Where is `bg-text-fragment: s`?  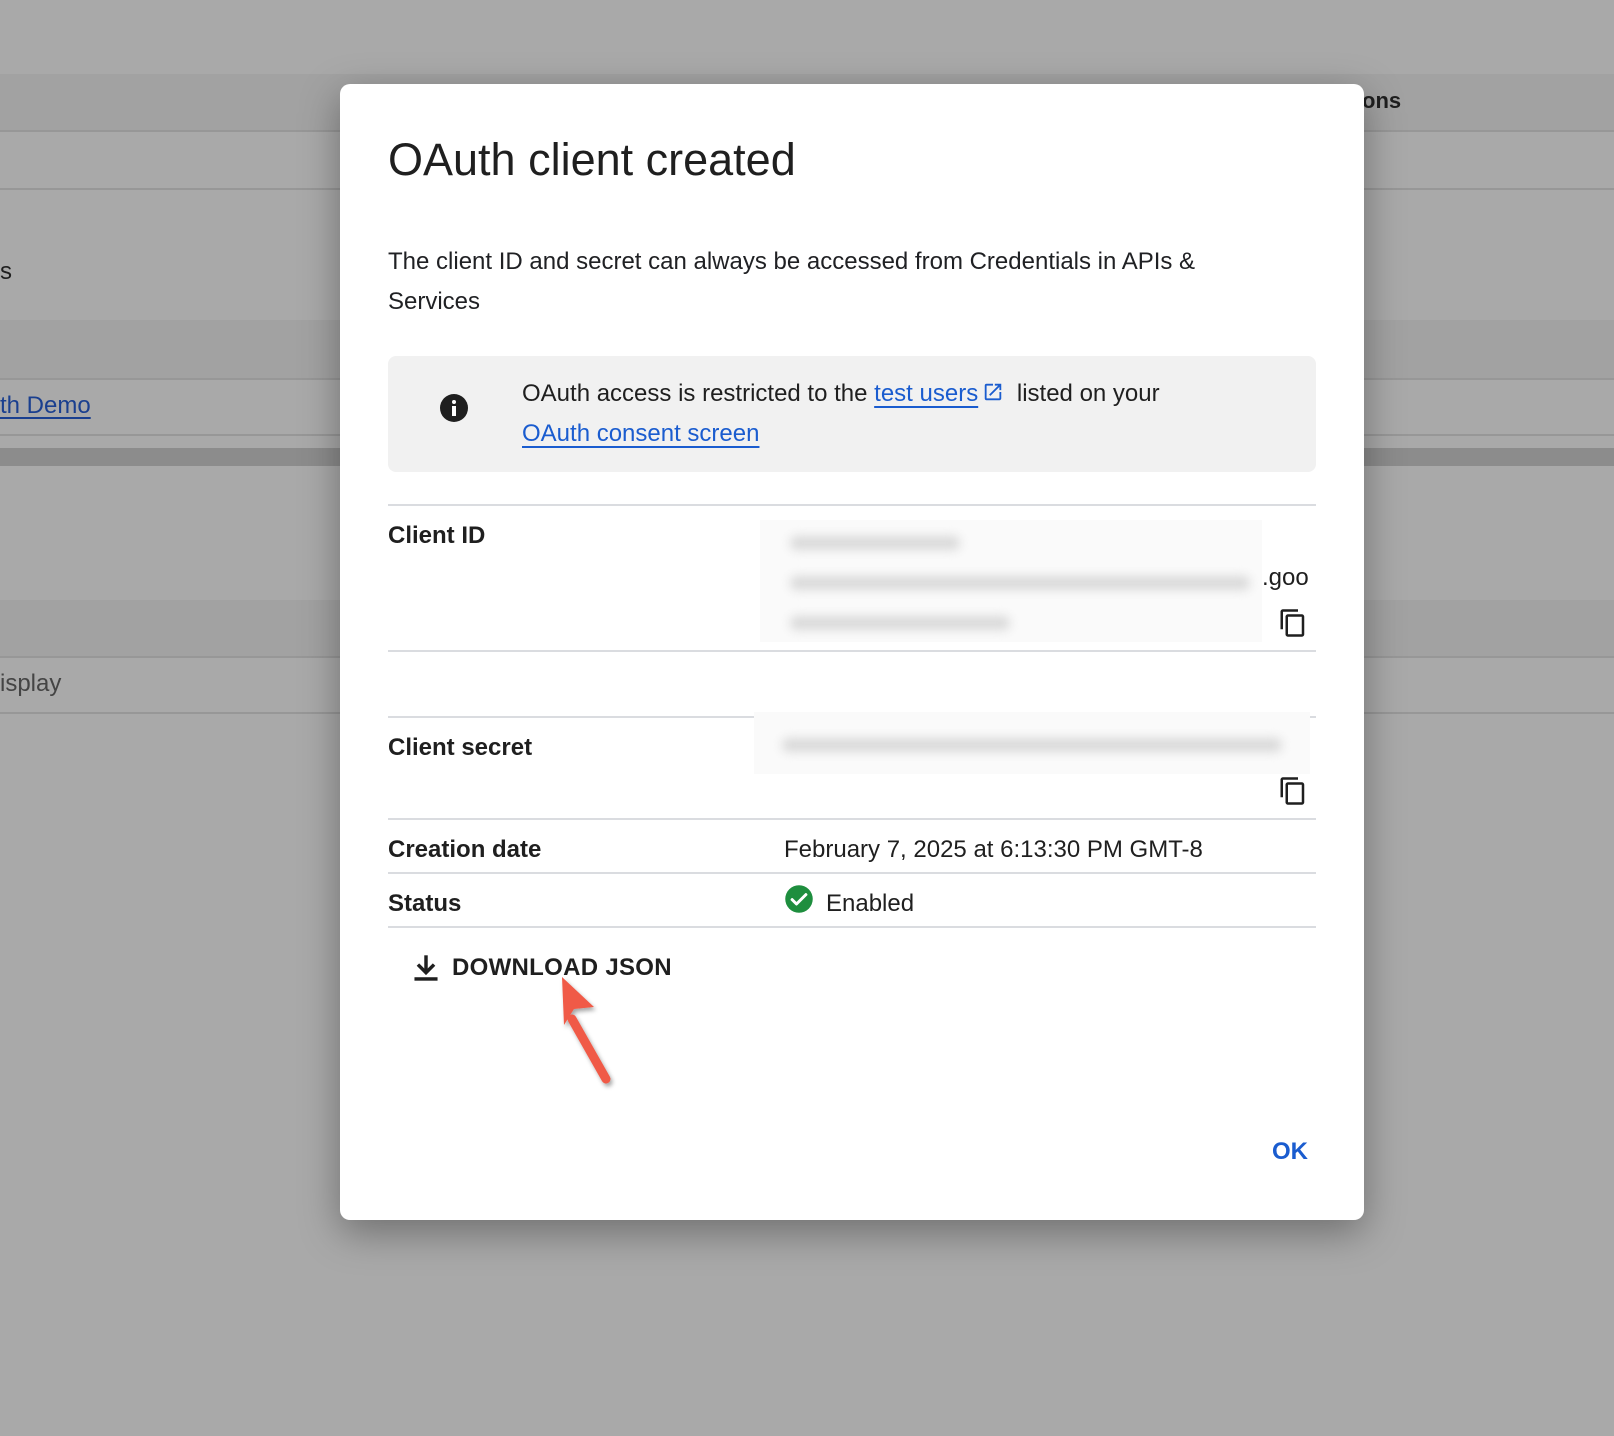 bg-text-fragment: s is located at coordinates (6, 271).